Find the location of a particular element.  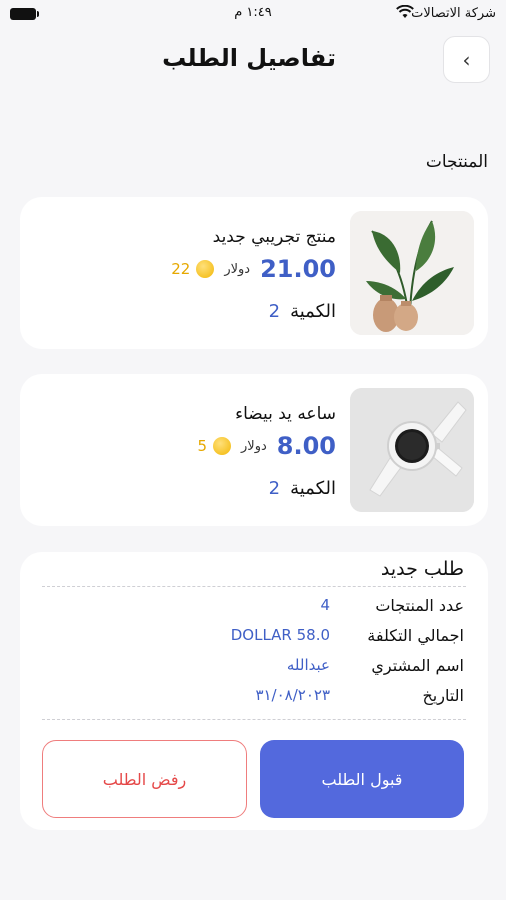

product-name: ساعه يد بيضاء is located at coordinates (285, 414).